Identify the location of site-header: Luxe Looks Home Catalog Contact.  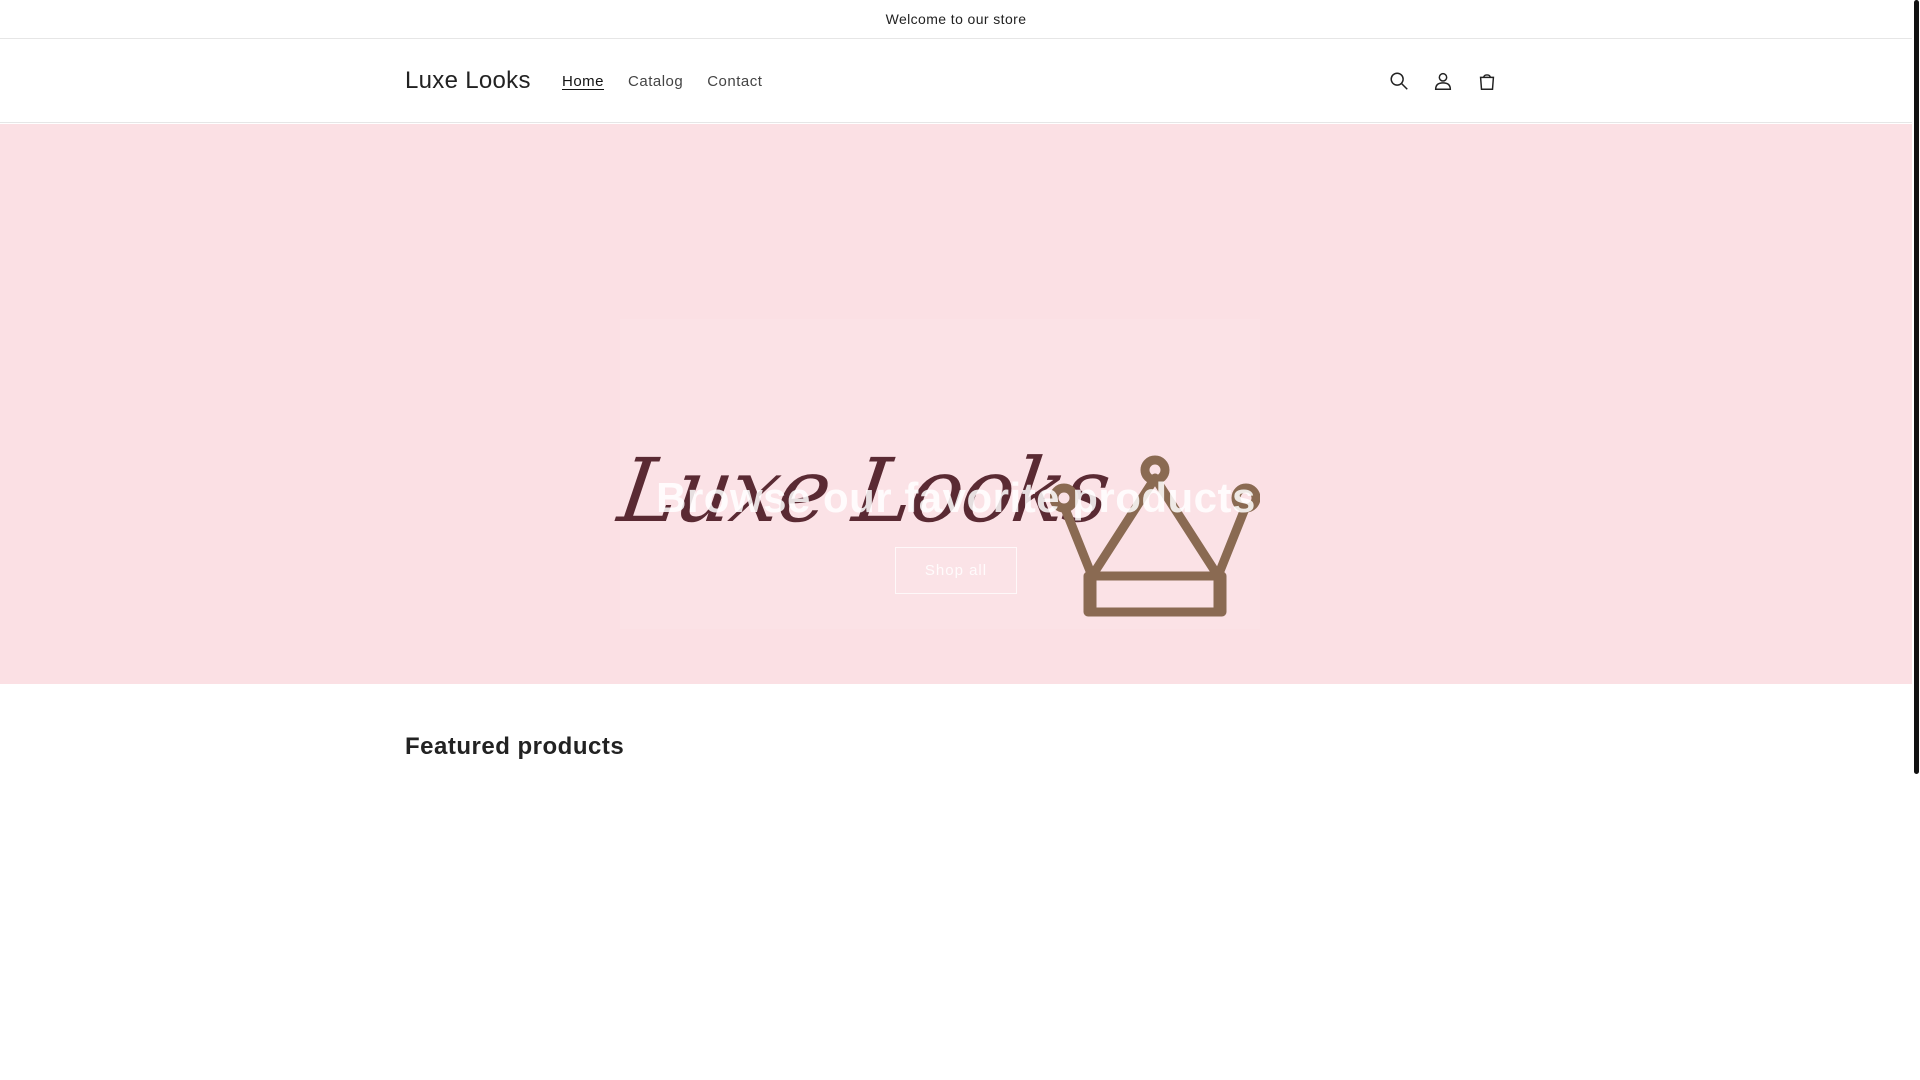
(956, 81).